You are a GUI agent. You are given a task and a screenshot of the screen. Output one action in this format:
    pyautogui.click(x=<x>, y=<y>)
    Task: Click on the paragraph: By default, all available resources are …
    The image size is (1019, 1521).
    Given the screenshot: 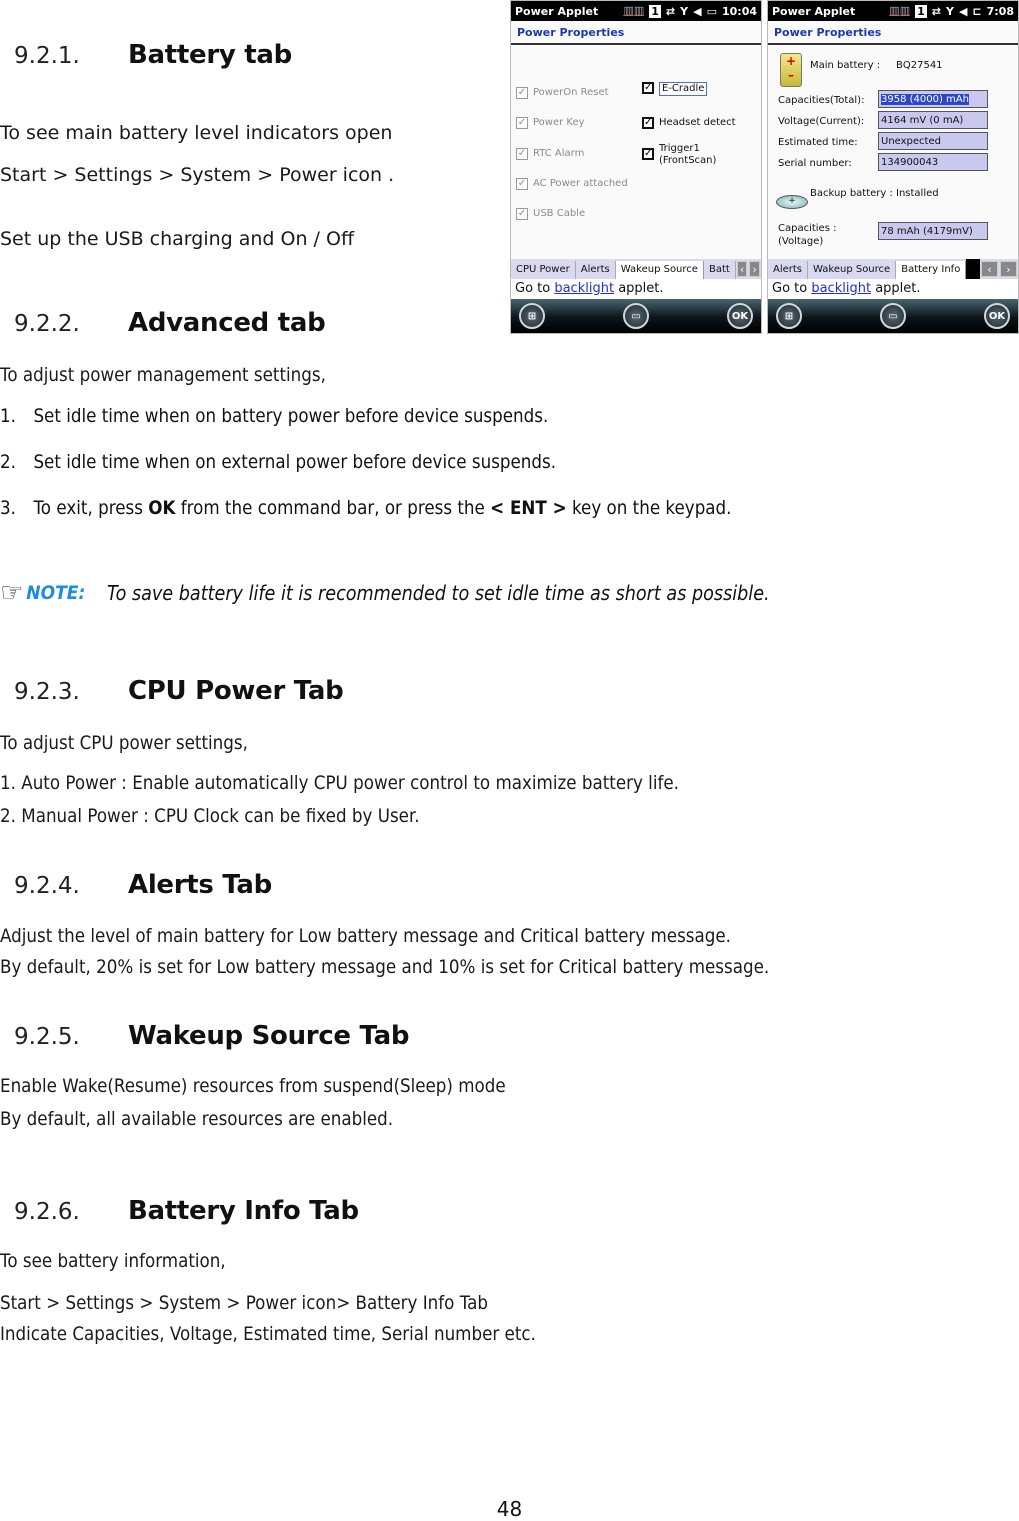 What is the action you would take?
    pyautogui.click(x=197, y=1119)
    